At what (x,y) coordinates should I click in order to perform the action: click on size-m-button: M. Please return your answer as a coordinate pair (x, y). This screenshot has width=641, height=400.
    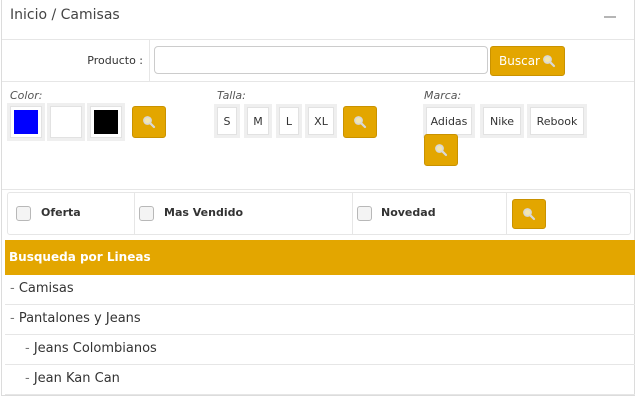
    Looking at the image, I should click on (258, 121).